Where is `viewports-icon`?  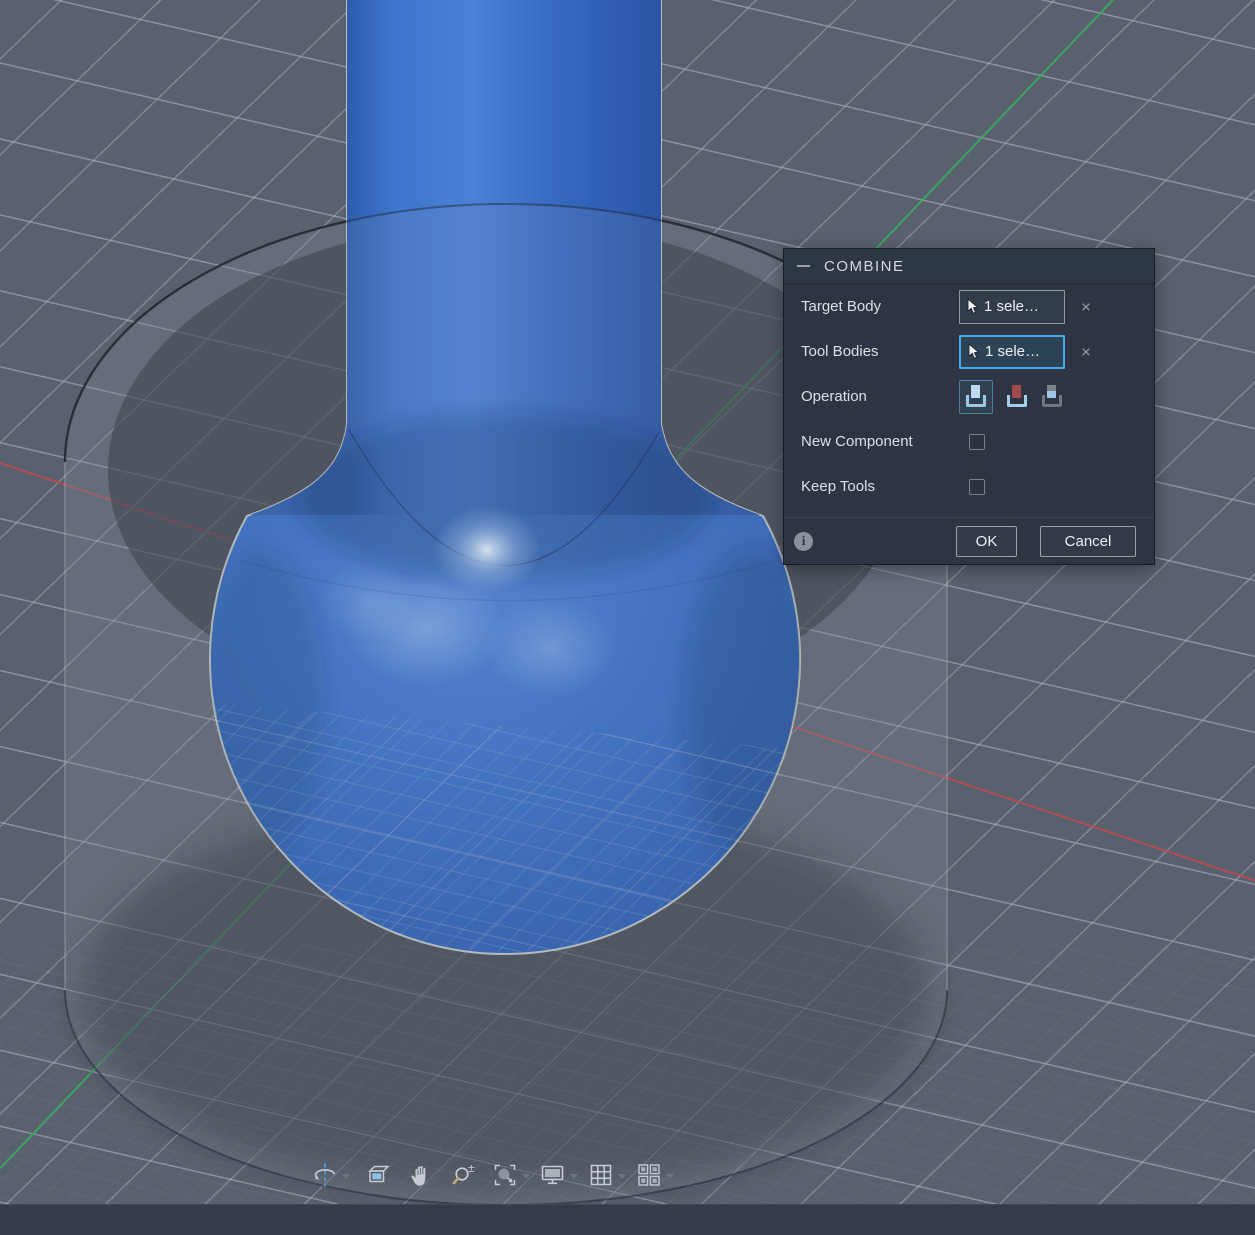 viewports-icon is located at coordinates (649, 1175).